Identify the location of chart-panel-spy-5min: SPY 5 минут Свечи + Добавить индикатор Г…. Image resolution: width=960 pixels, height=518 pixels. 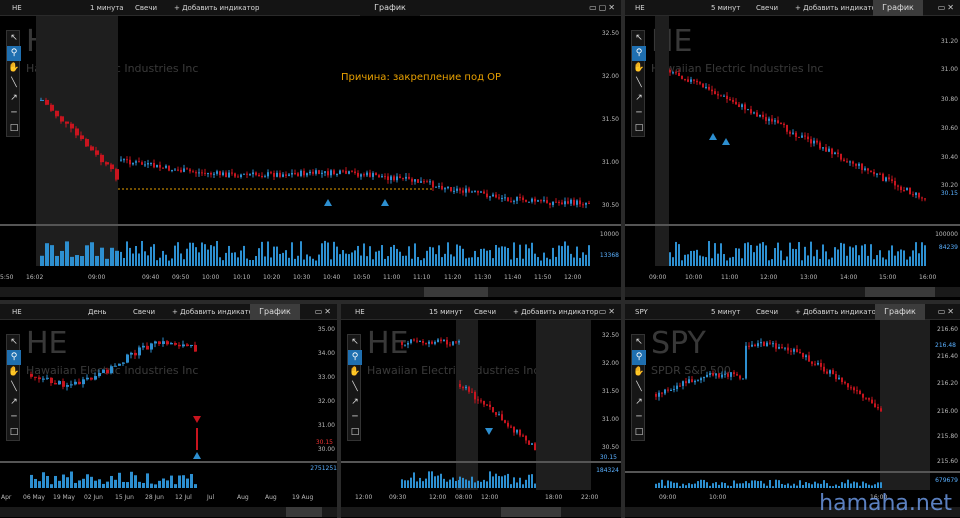
(792, 411).